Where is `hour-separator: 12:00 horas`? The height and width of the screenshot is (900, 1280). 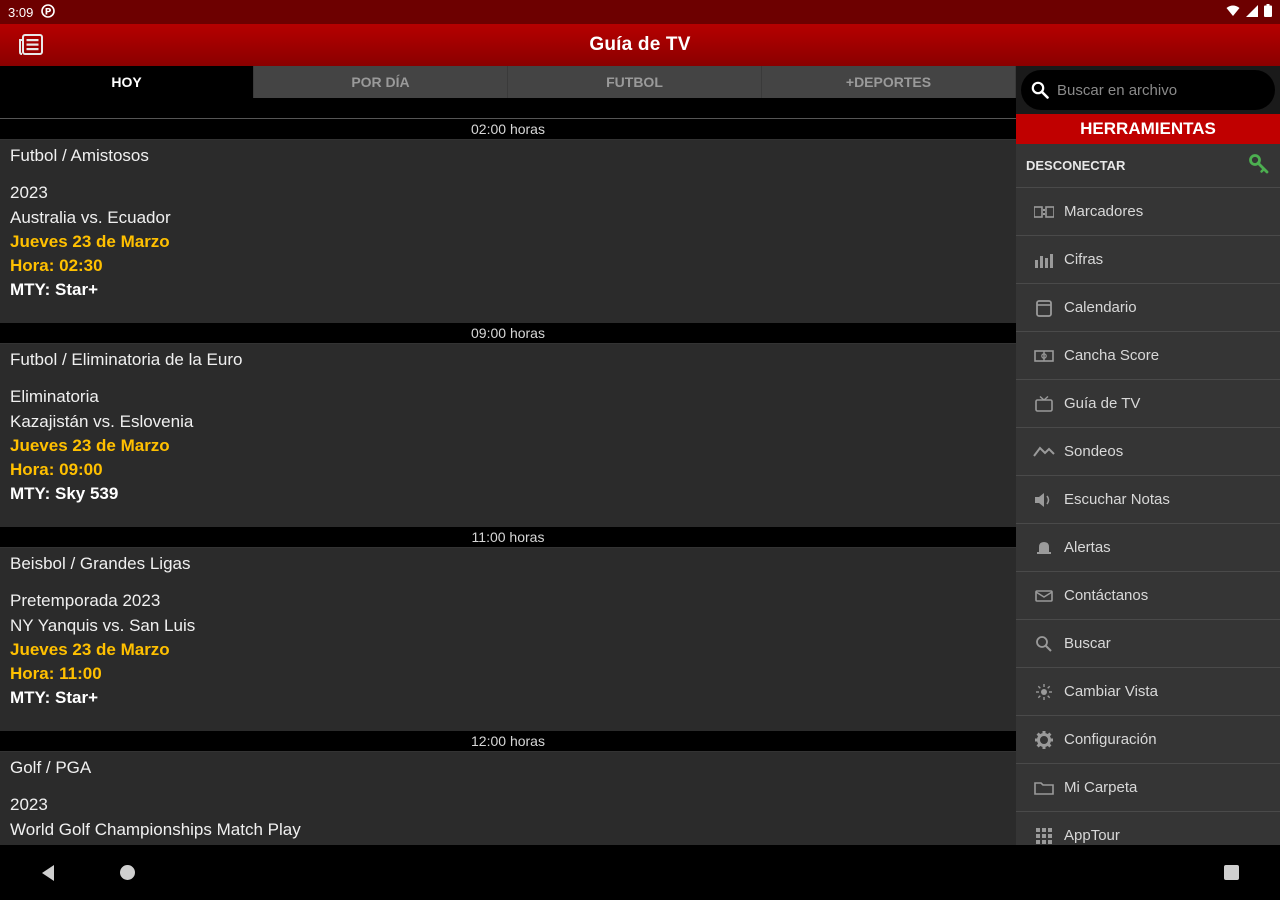
hour-separator: 12:00 horas is located at coordinates (508, 741).